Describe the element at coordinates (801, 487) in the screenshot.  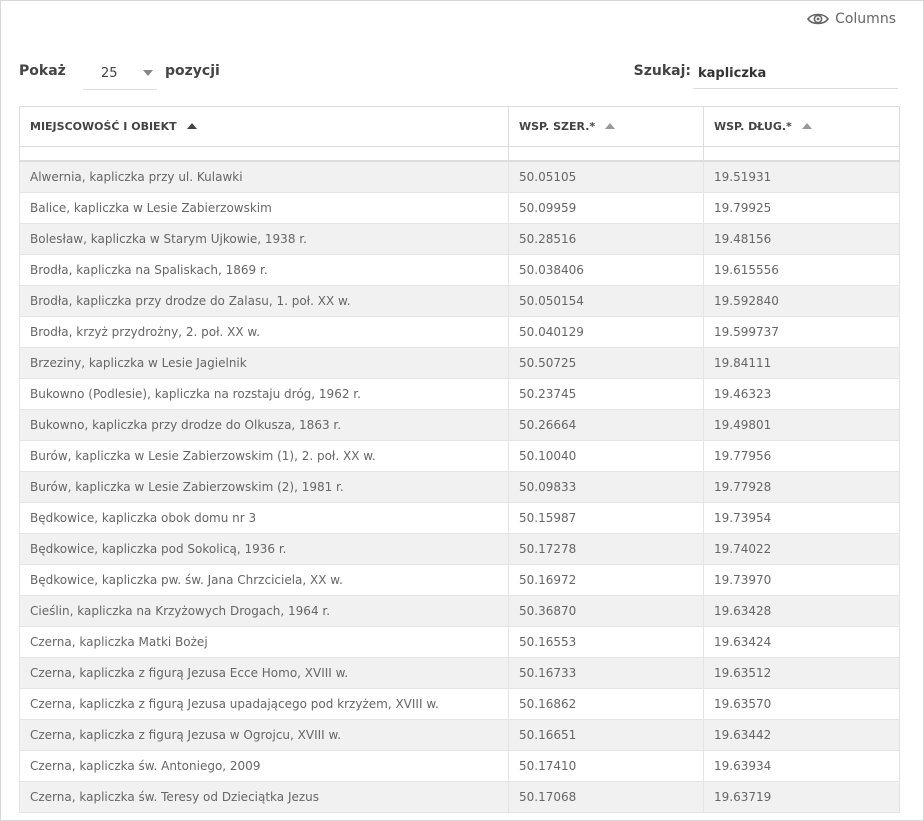
I see `cell-longitude: 19.77928` at that location.